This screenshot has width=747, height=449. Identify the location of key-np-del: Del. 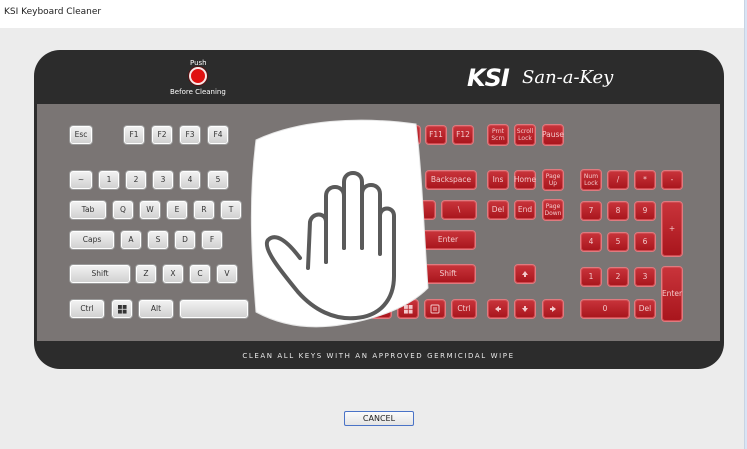
(645, 309).